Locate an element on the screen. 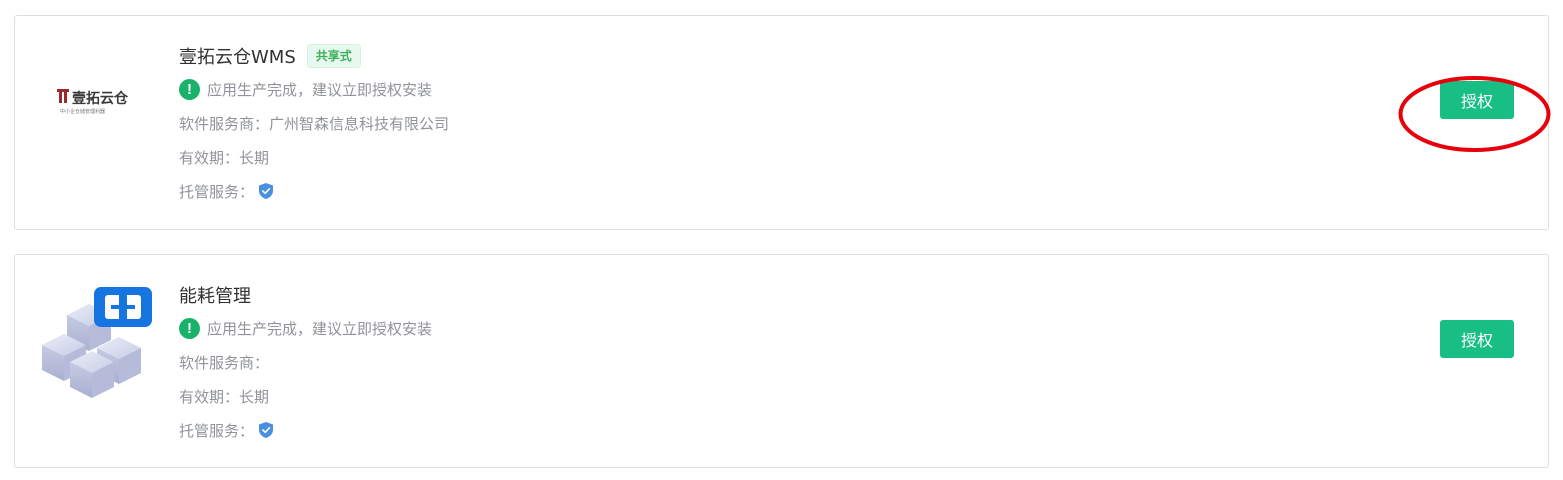 This screenshot has height=480, width=1563. app-logo: 壹拓云仓 中小企仓储管理利器 is located at coordinates (100, 106).